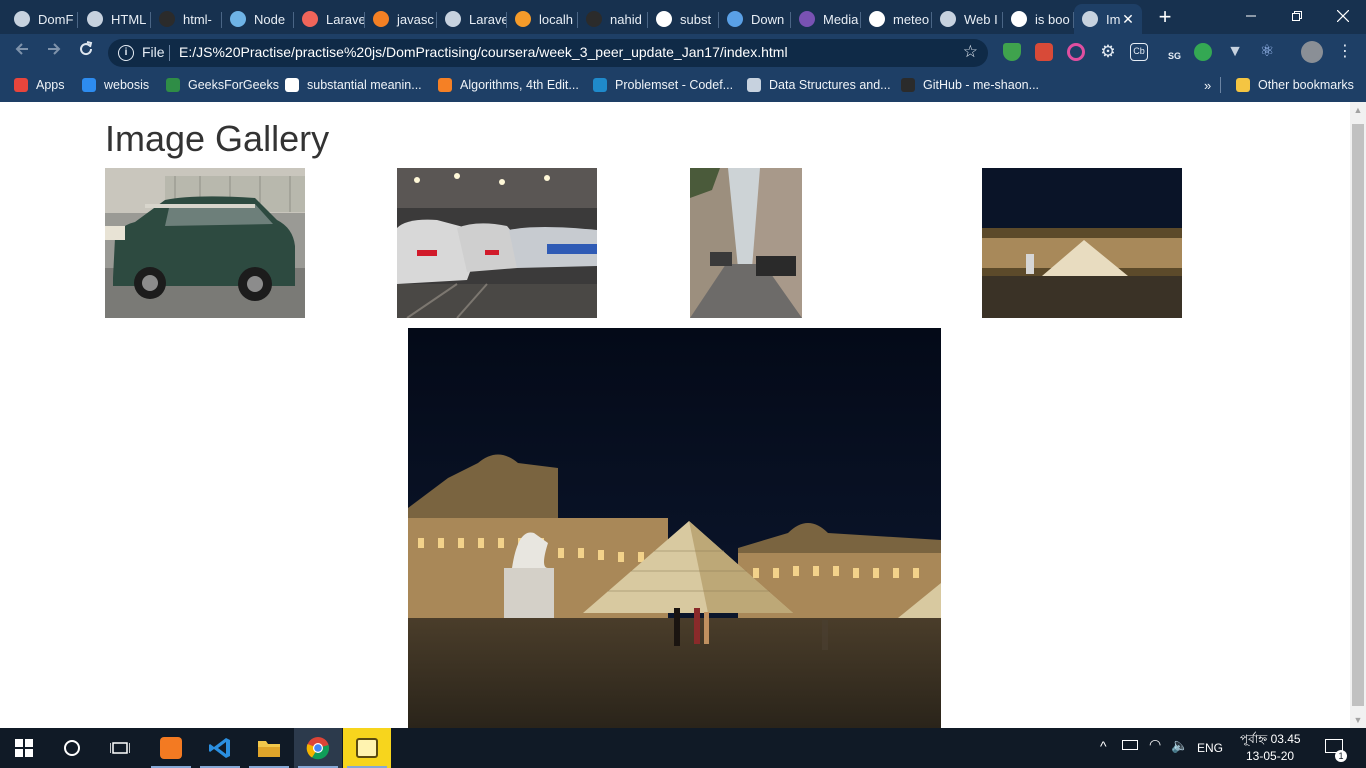  Describe the element at coordinates (153, 52) in the screenshot. I see `address-scheme-label: File` at that location.